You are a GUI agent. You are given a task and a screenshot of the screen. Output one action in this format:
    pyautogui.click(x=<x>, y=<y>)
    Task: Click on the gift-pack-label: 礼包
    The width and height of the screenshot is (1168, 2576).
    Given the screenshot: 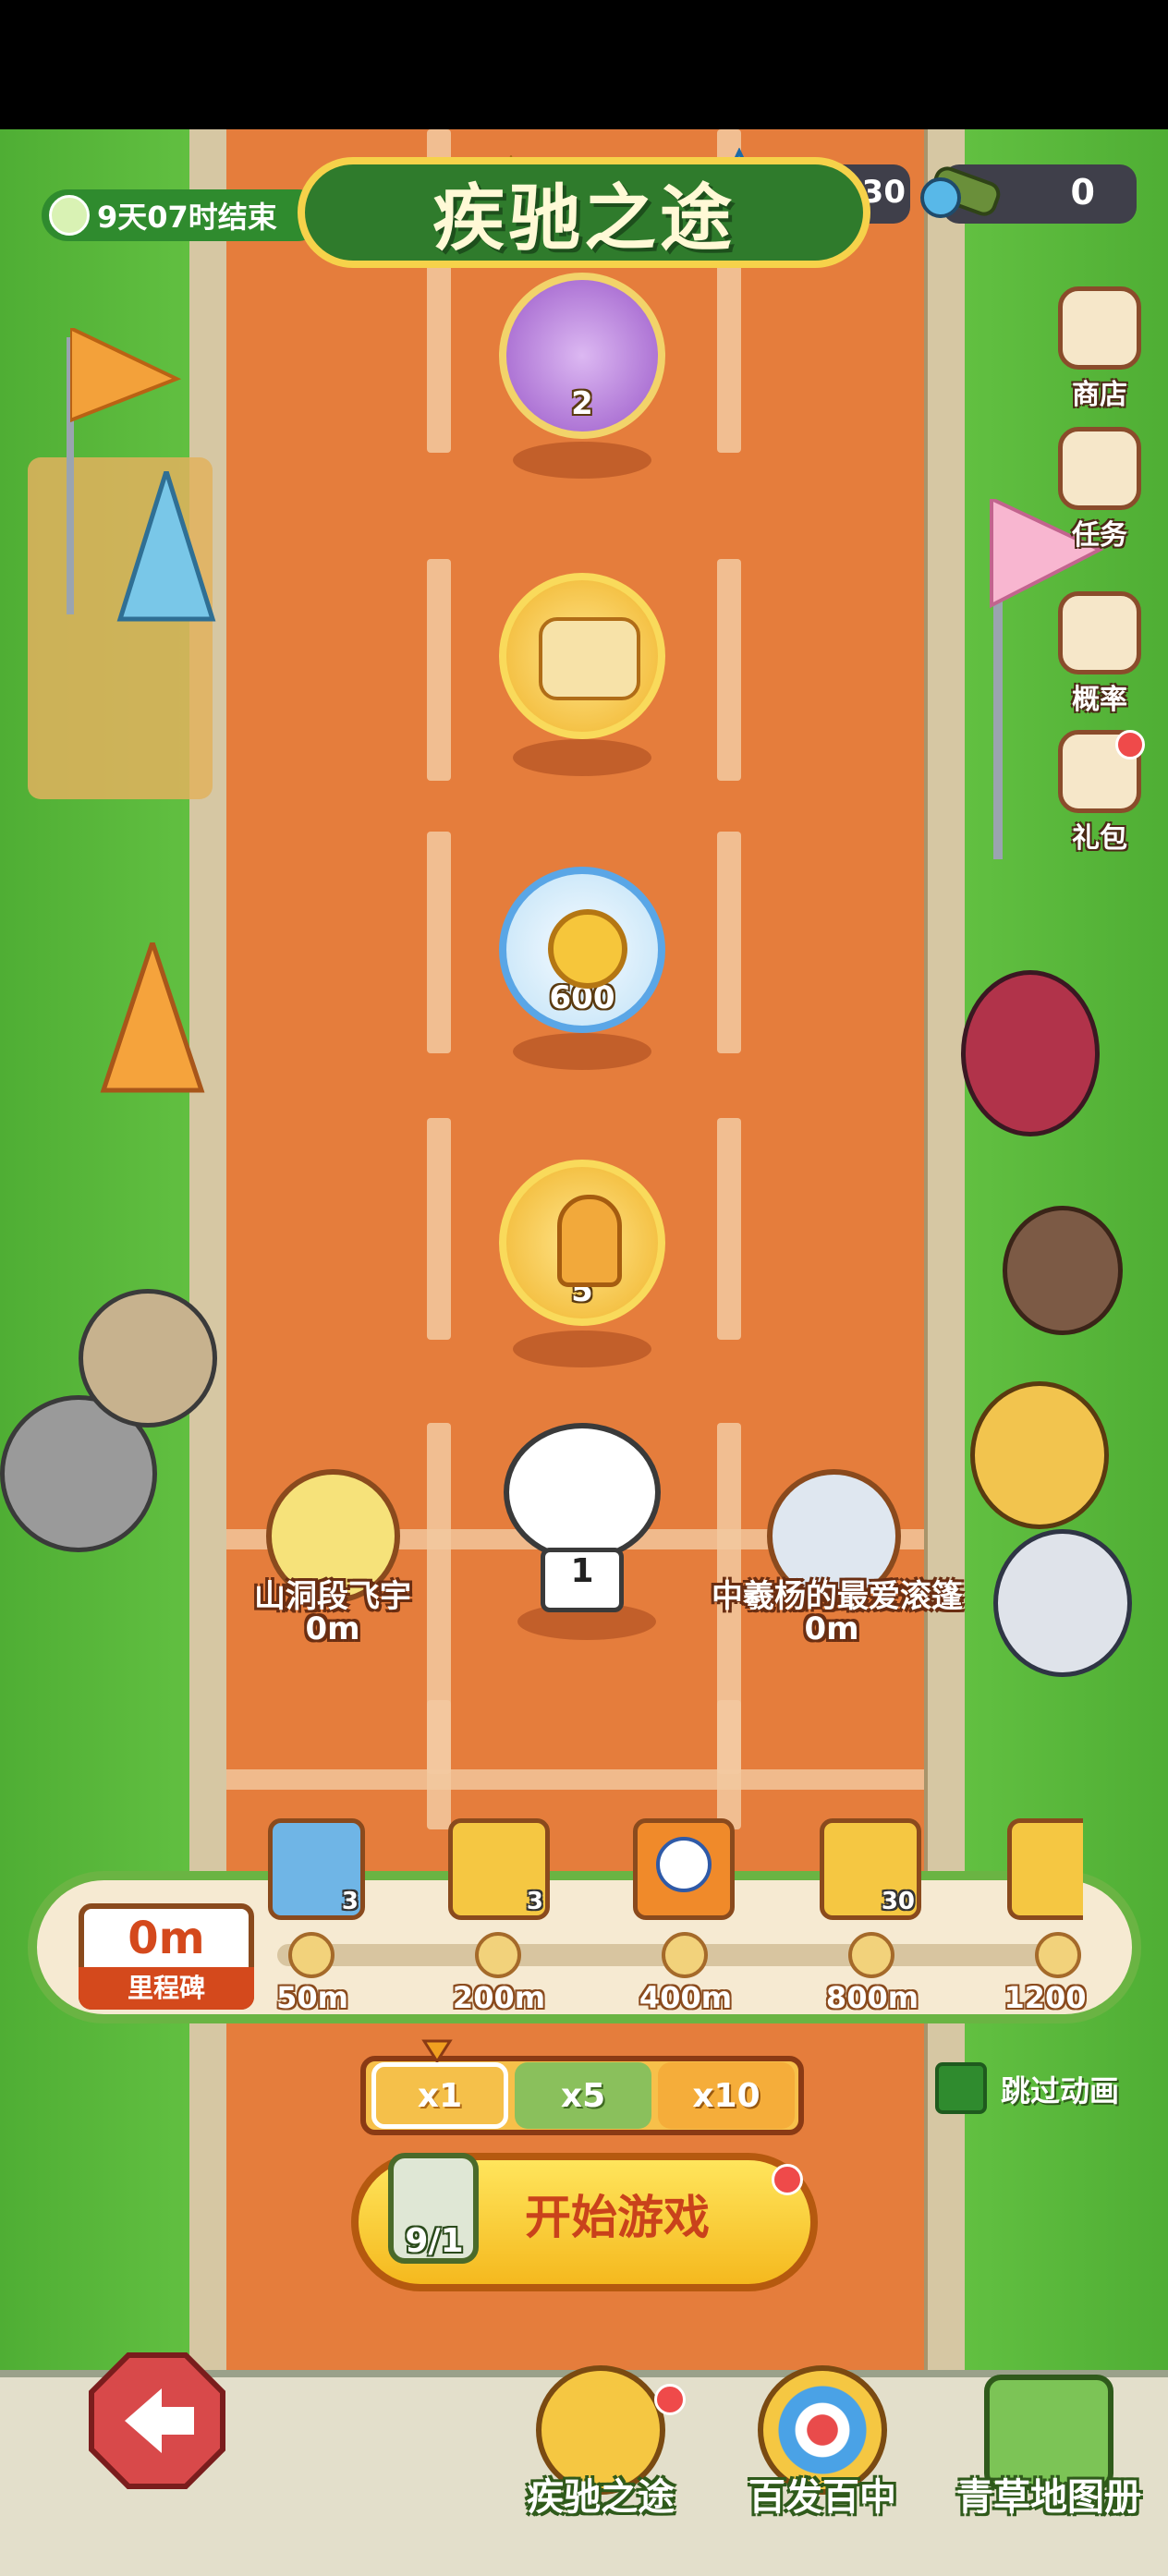 What is the action you would take?
    pyautogui.click(x=1100, y=838)
    